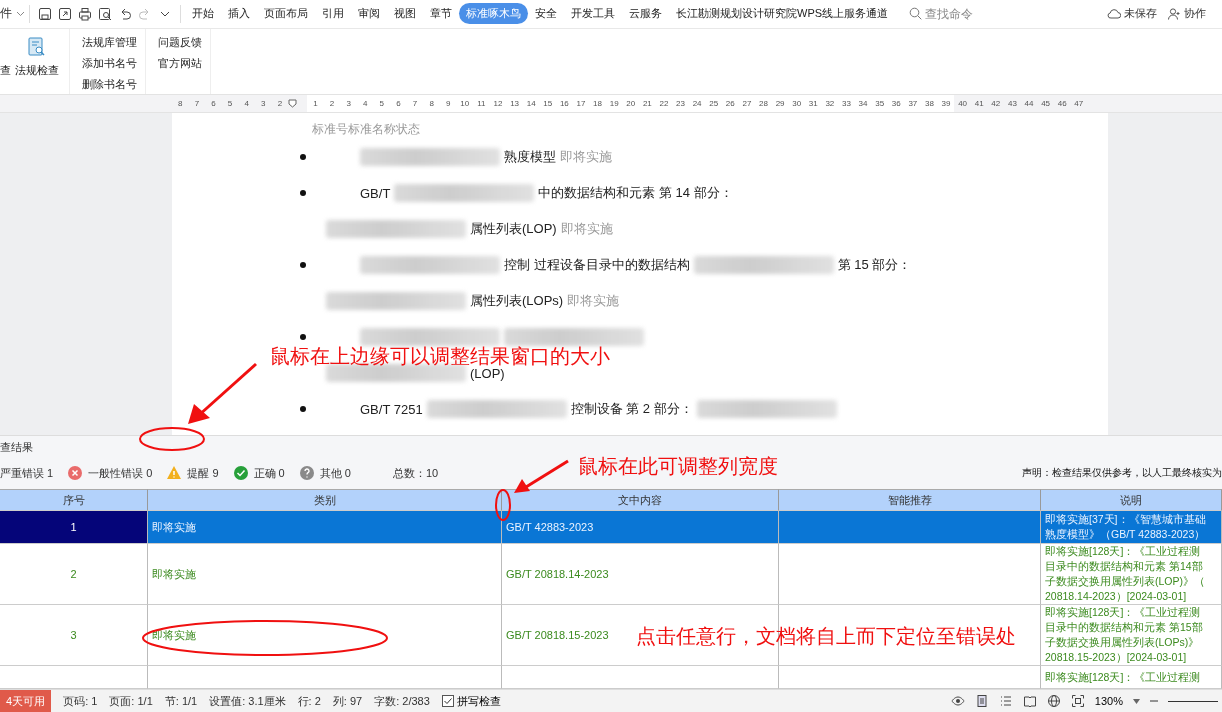  What do you see at coordinates (830, 104) in the screenshot?
I see `ruler-number: 32` at bounding box center [830, 104].